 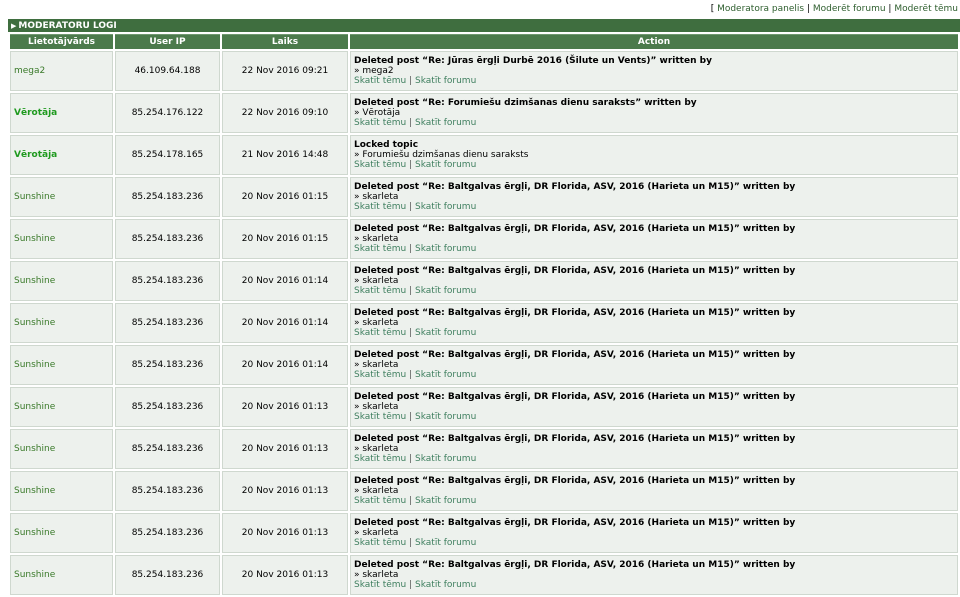 What do you see at coordinates (285, 41) in the screenshot?
I see `column-header-time: Laiks` at bounding box center [285, 41].